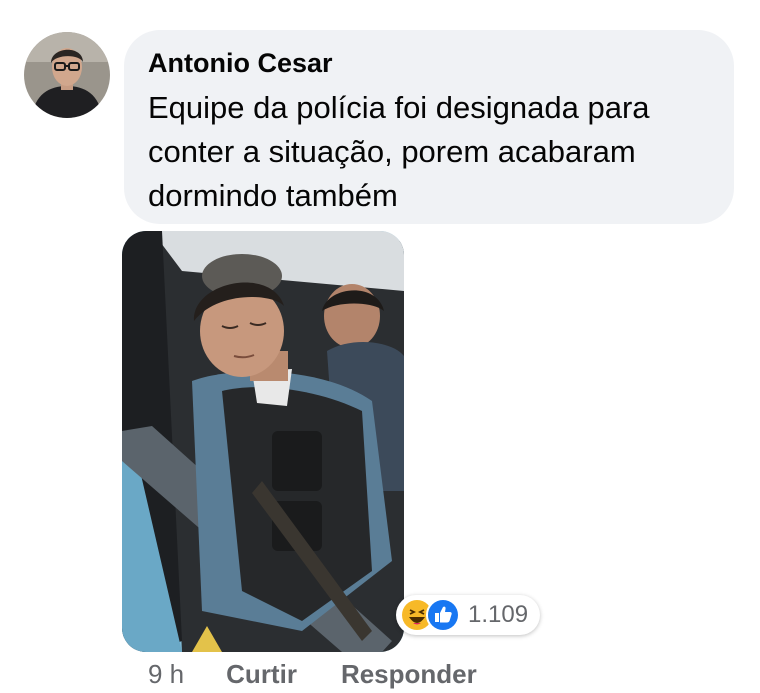 The image size is (760, 693). I want to click on reactions-summary: 1.109, so click(468, 615).